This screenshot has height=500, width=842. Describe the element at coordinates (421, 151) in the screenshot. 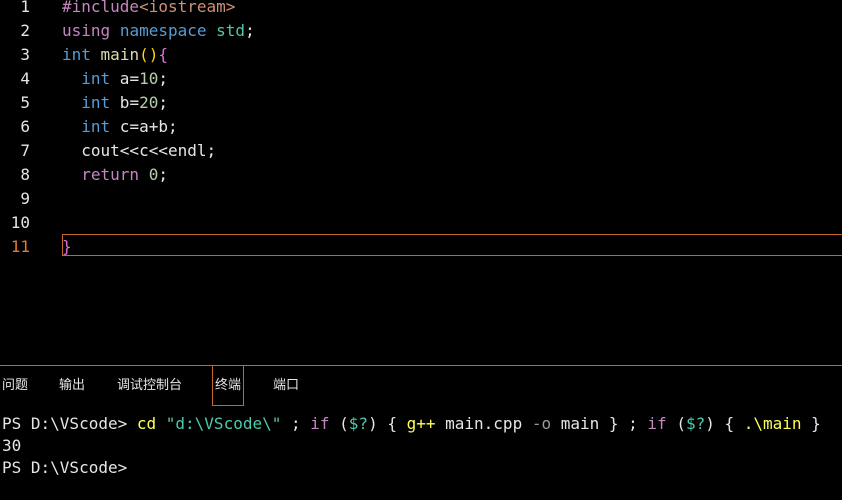

I see `code-line: 7 cout<<c<<endl;` at that location.